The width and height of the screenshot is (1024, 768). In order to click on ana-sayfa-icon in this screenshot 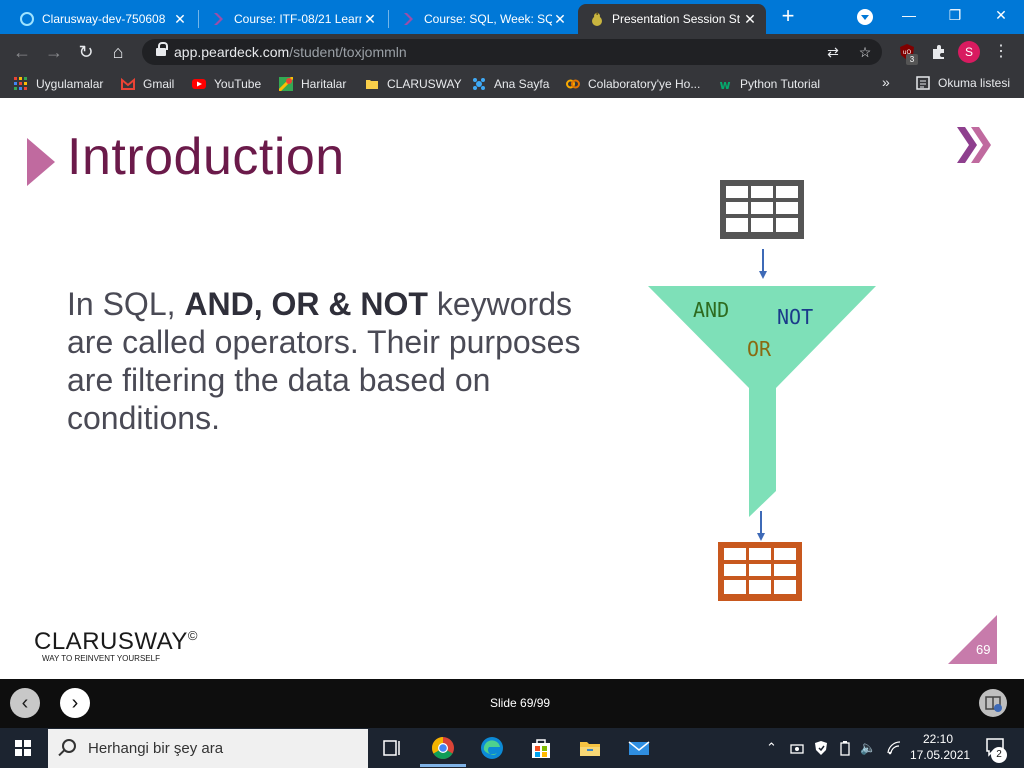, I will do `click(479, 84)`.